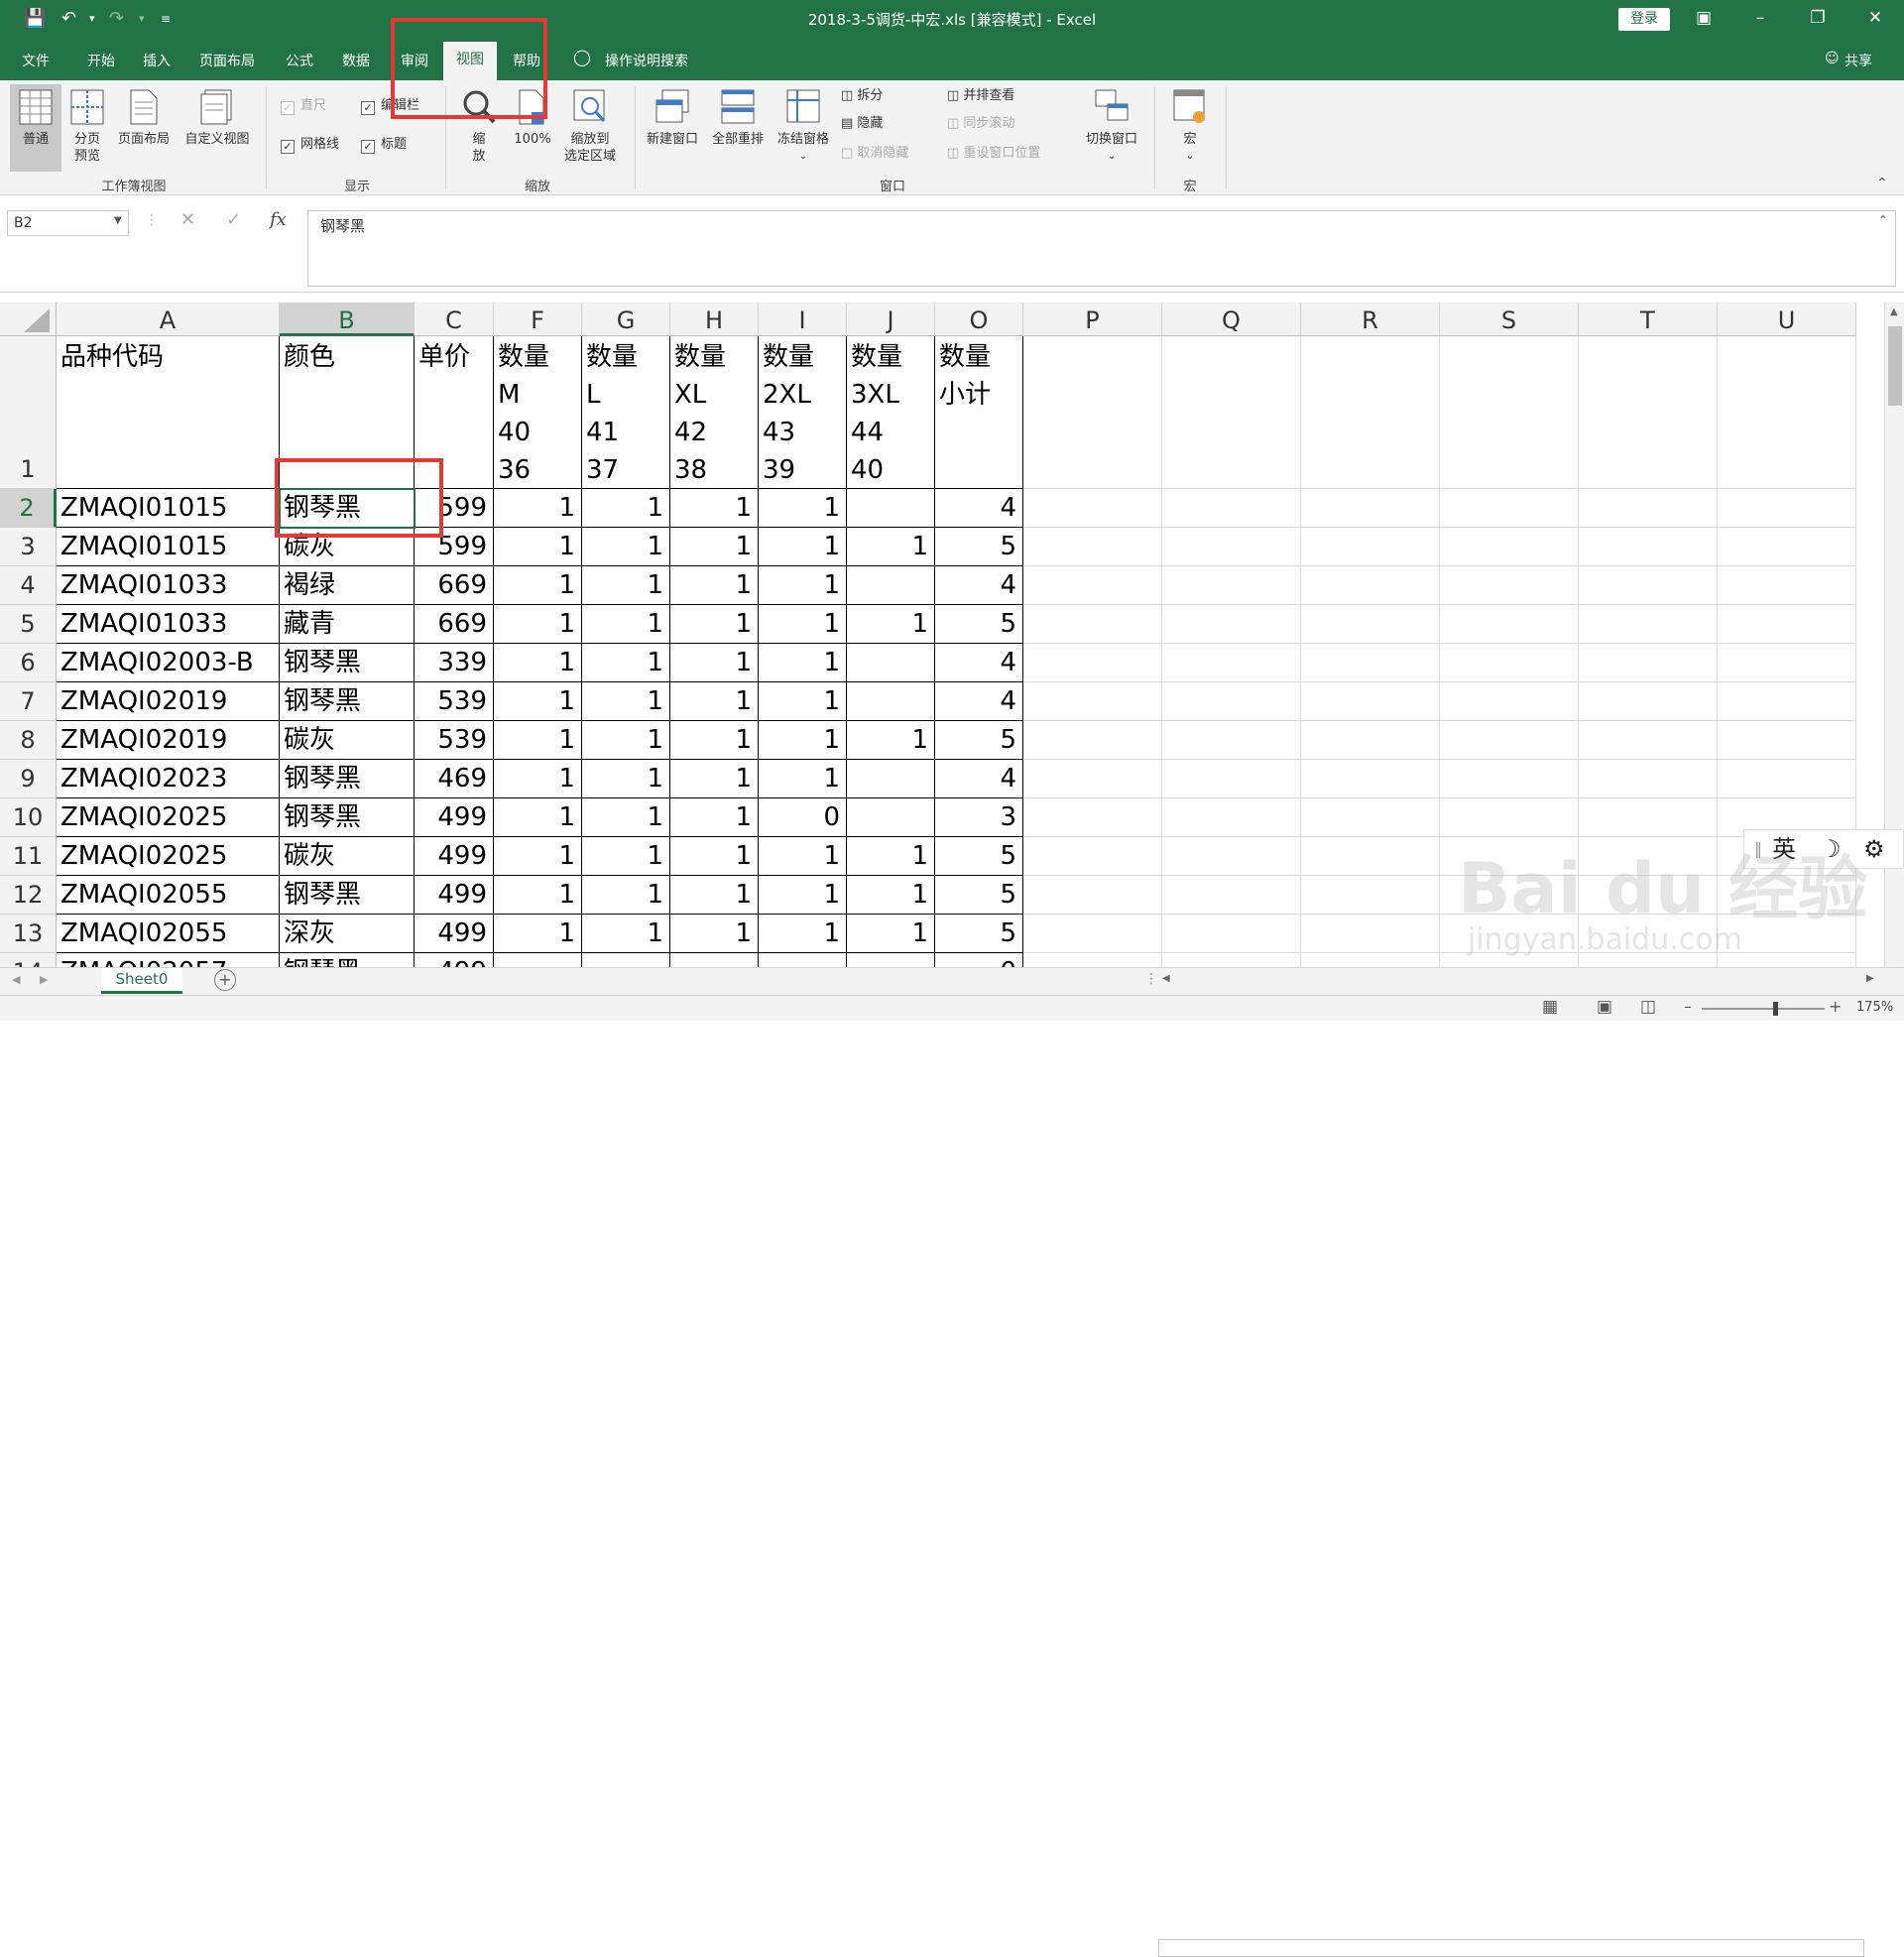  What do you see at coordinates (299, 60) in the screenshot?
I see `tab-formulas: 公式` at bounding box center [299, 60].